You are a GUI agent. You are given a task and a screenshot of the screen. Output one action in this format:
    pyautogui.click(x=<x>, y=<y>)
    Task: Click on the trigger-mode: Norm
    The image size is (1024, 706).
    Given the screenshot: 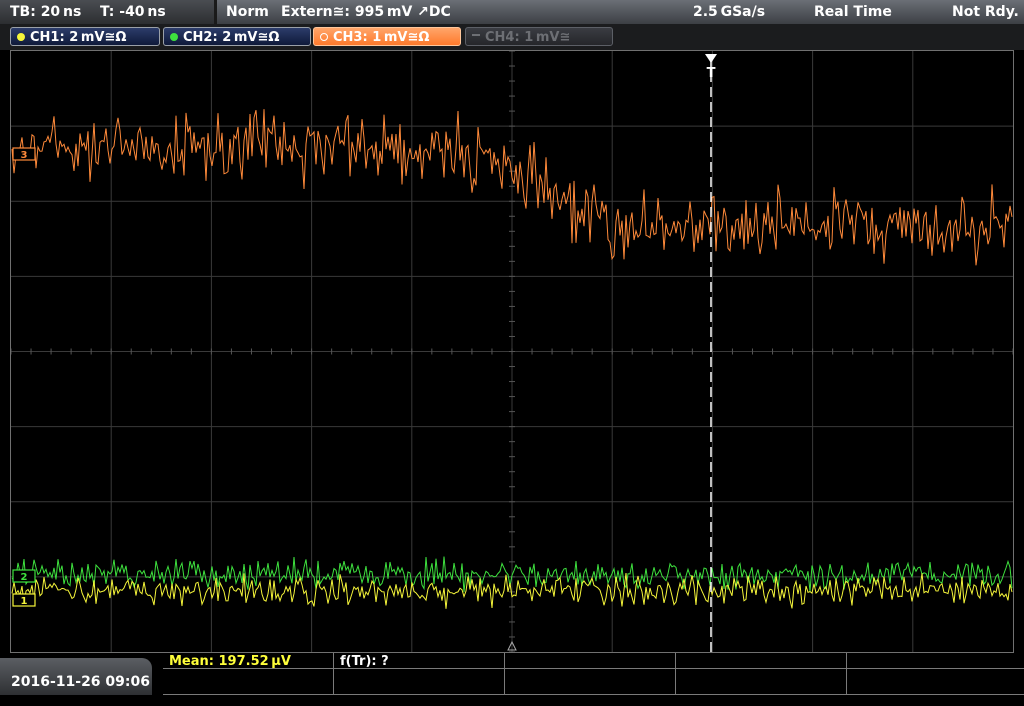 What is the action you would take?
    pyautogui.click(x=247, y=12)
    